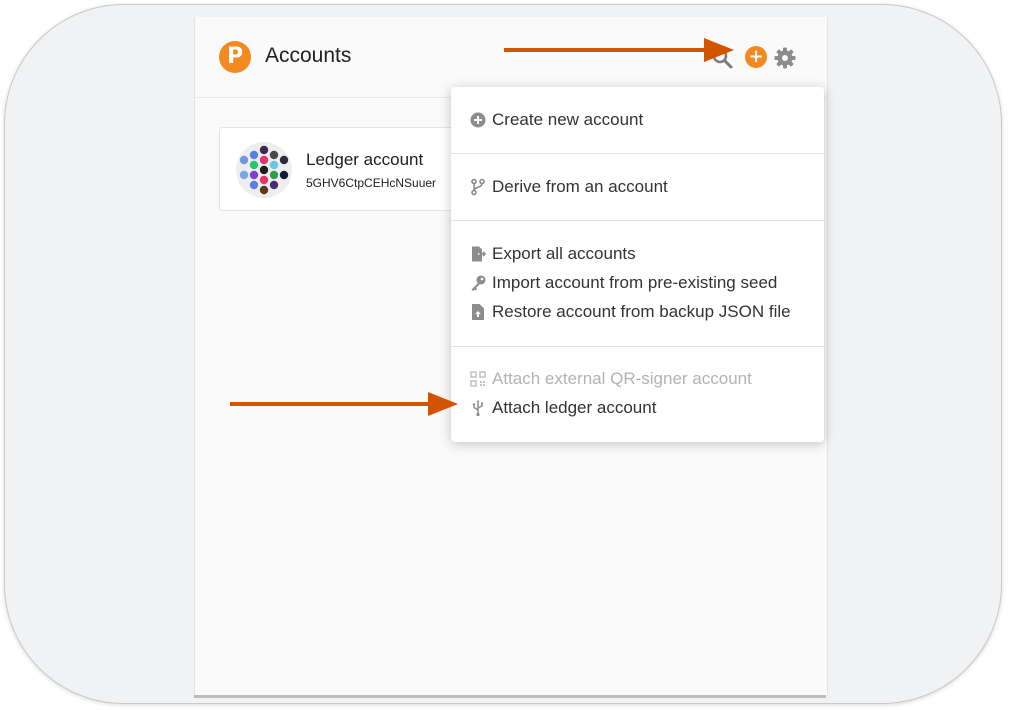  I want to click on menu-item-label: Attach external QR-signer account, so click(622, 378).